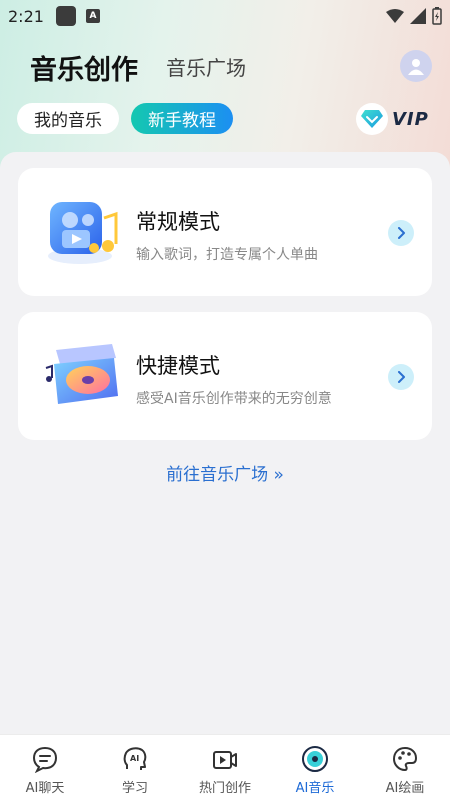 The height and width of the screenshot is (800, 450). What do you see at coordinates (182, 118) in the screenshot?
I see `tutorial-button: 新手教程` at bounding box center [182, 118].